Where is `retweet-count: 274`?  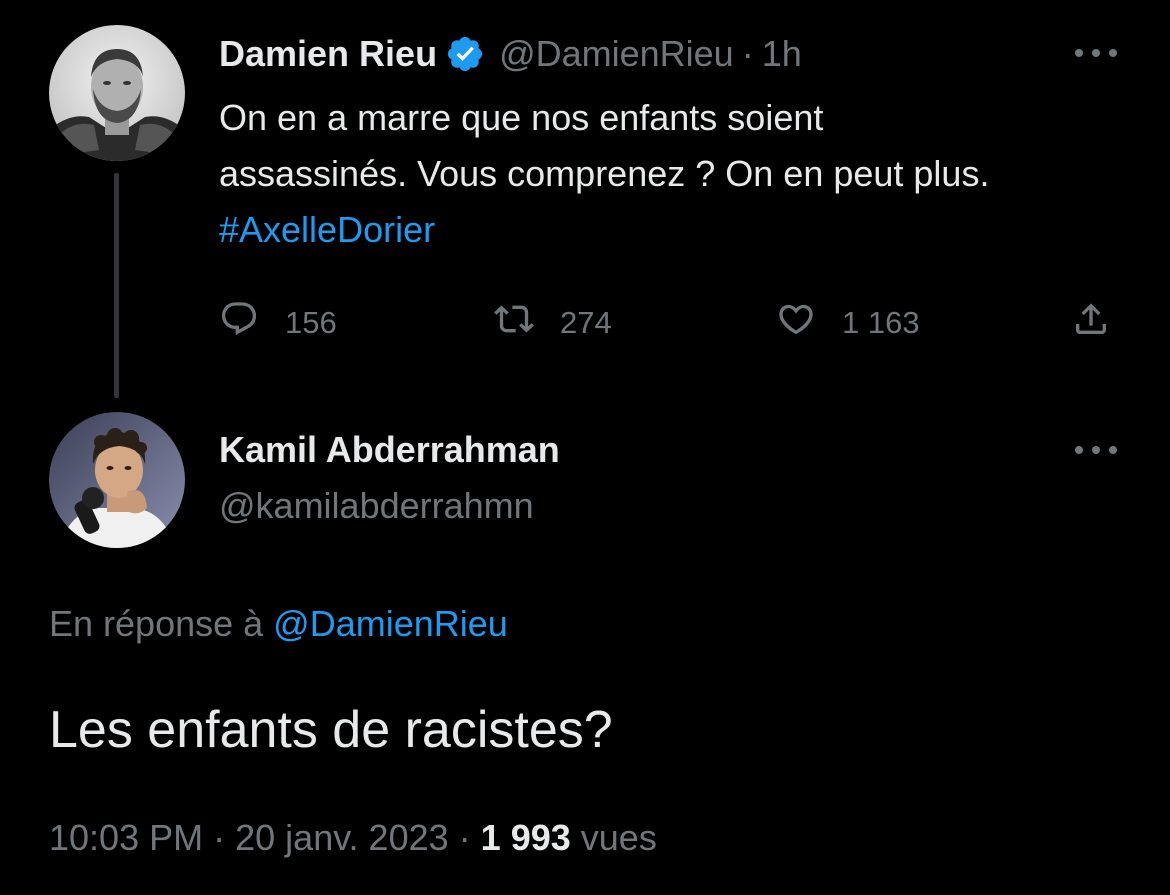
retweet-count: 274 is located at coordinates (586, 322).